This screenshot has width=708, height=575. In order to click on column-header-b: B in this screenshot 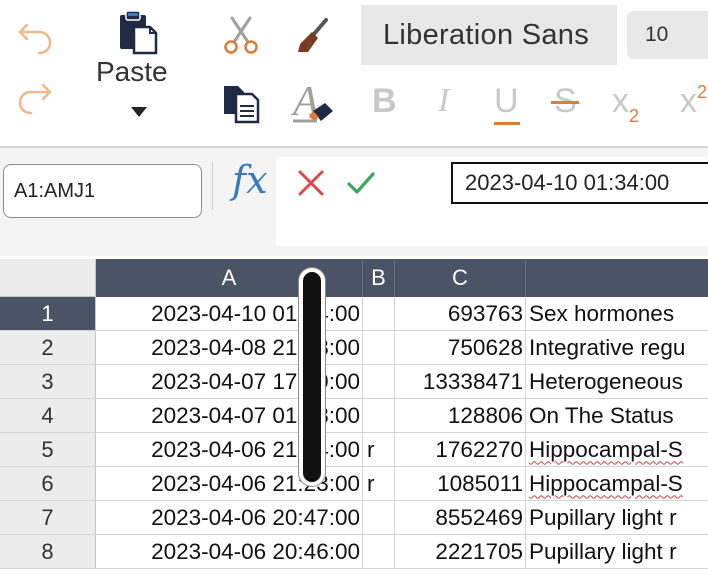, I will do `click(379, 278)`.